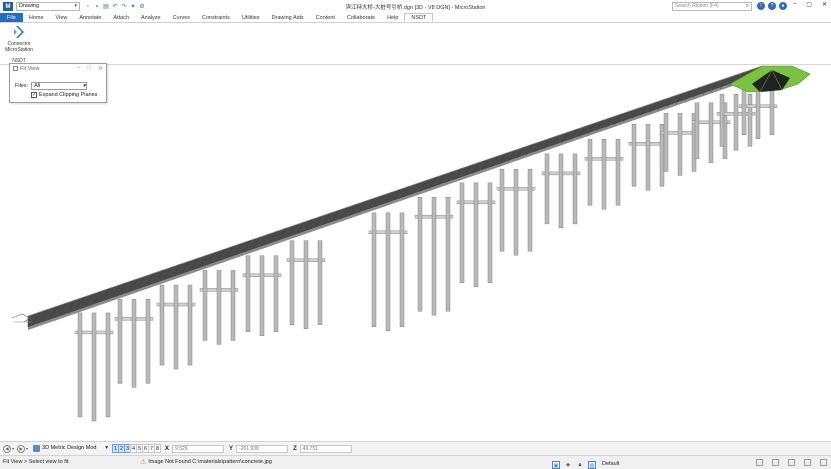  I want to click on active-level: Default, so click(610, 463).